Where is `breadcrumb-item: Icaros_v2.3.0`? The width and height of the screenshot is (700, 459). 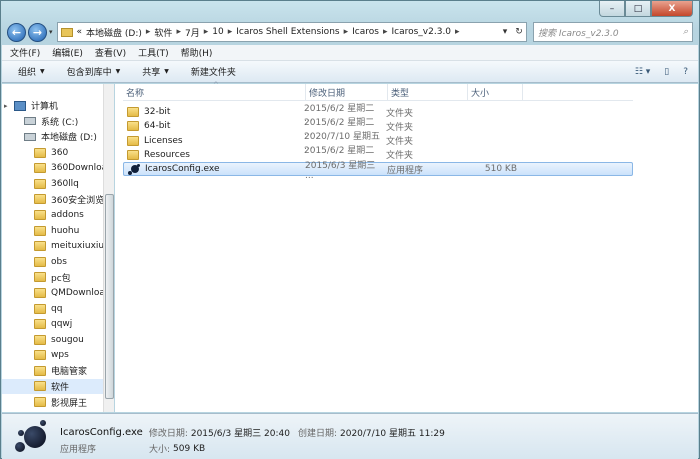
breadcrumb-item: Icaros_v2.3.0 is located at coordinates (421, 32).